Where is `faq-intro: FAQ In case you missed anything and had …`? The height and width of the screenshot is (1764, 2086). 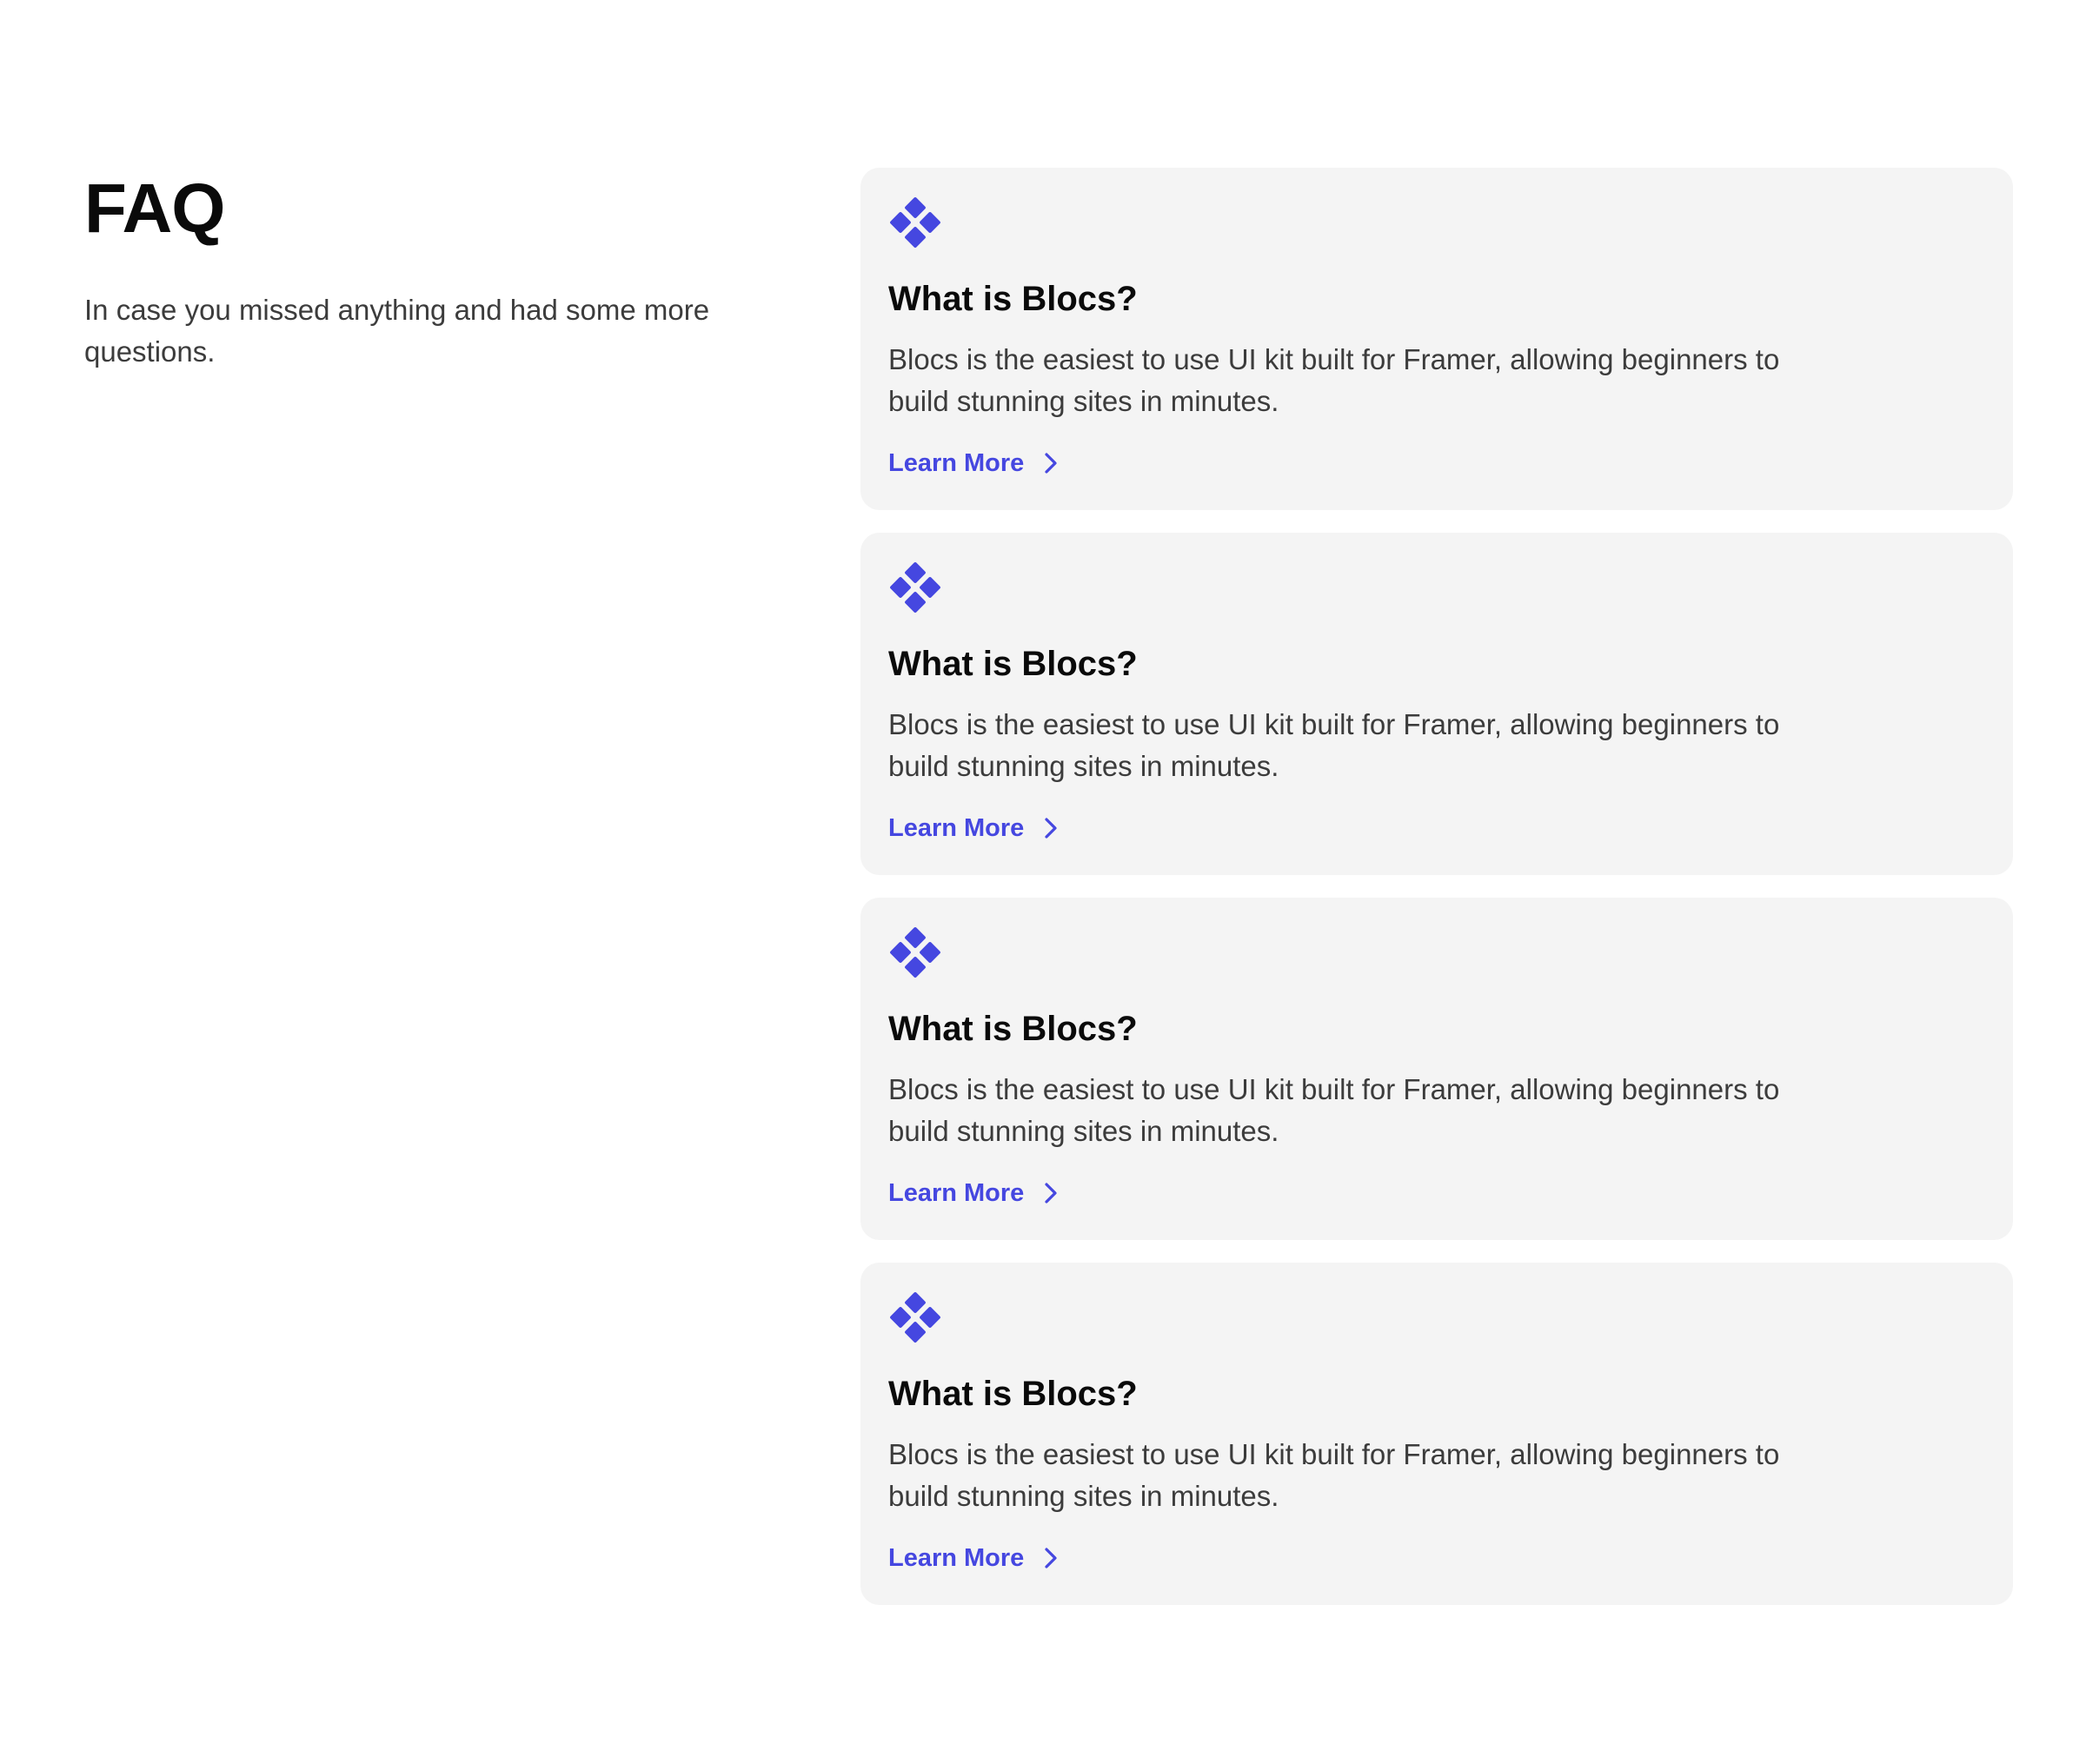 faq-intro: FAQ In case you missed anything and had … is located at coordinates (432, 269).